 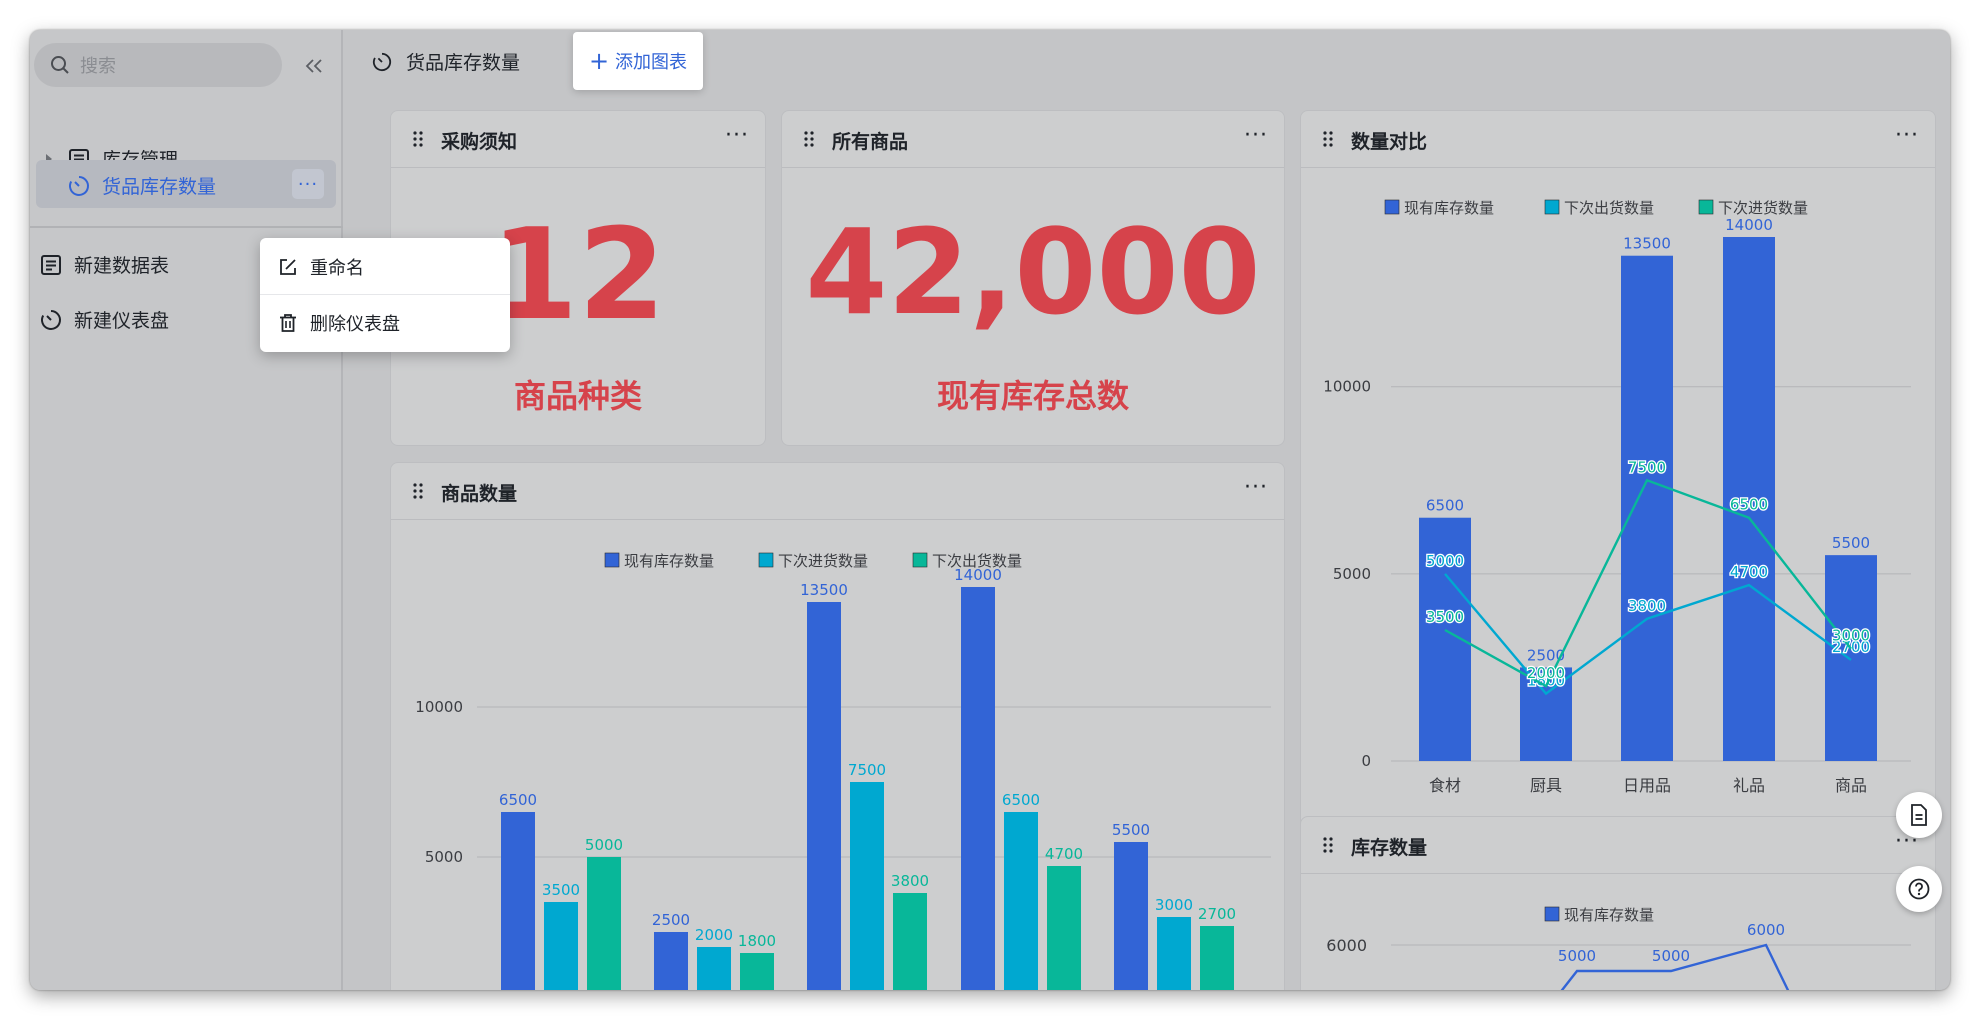 I want to click on legend-label: 下次出货数量, so click(x=1609, y=208).